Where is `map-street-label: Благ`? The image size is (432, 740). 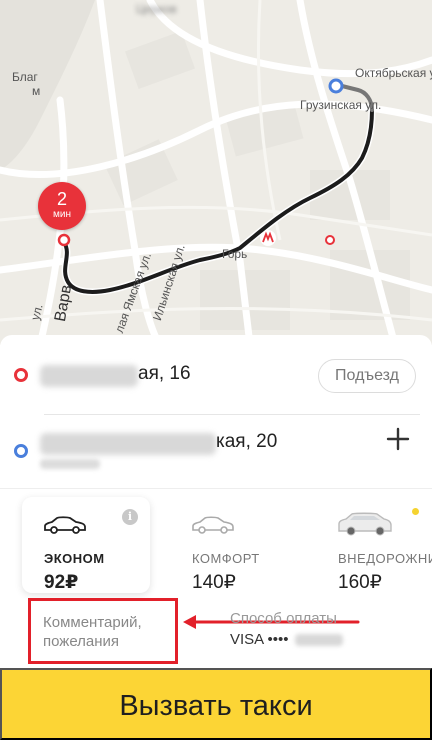 map-street-label: Благ is located at coordinates (25, 77).